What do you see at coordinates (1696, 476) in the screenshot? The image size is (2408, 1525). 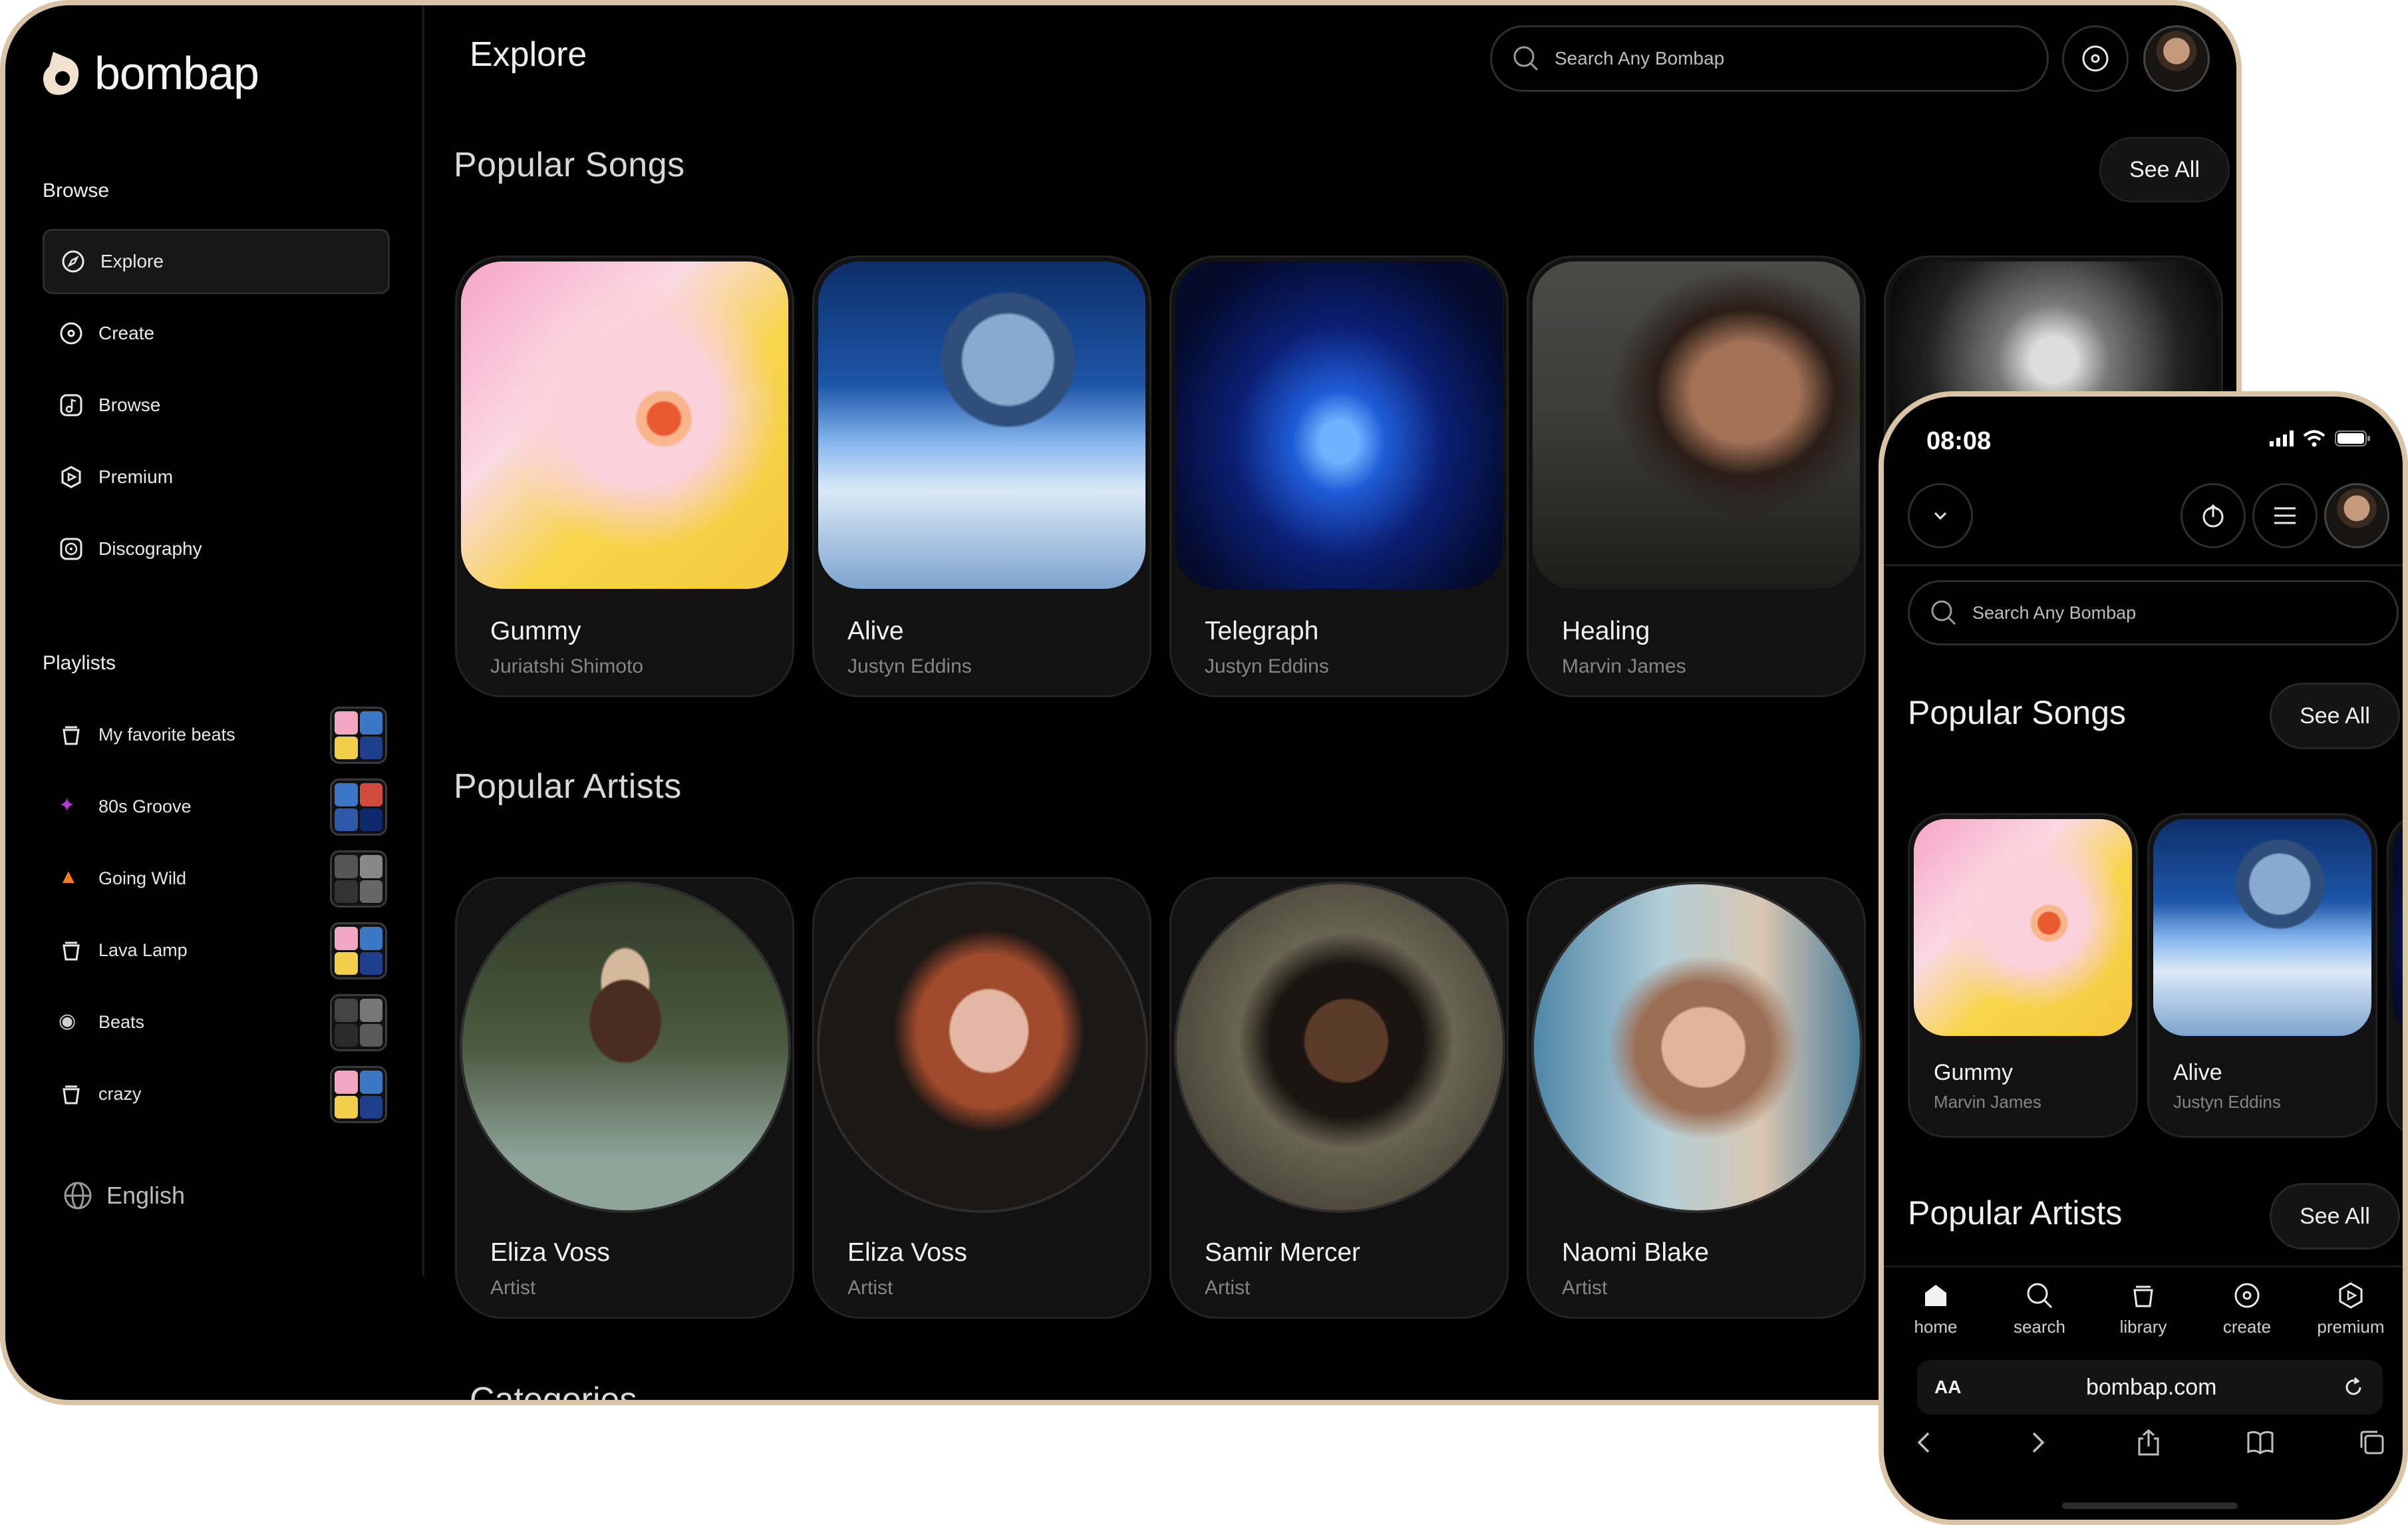 I see `song-card: Healing Marvin James` at bounding box center [1696, 476].